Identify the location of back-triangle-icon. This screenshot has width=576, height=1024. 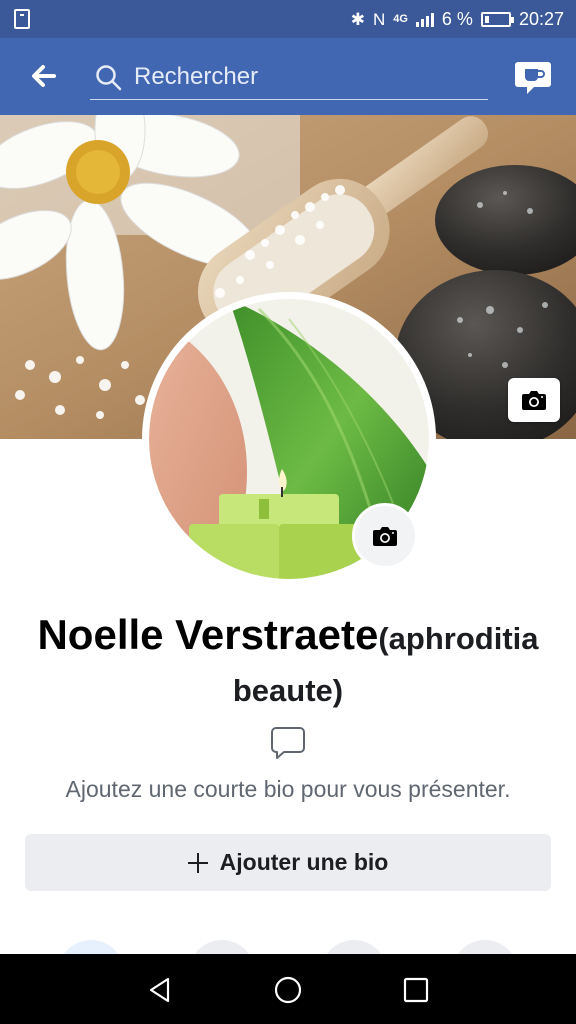
(160, 990).